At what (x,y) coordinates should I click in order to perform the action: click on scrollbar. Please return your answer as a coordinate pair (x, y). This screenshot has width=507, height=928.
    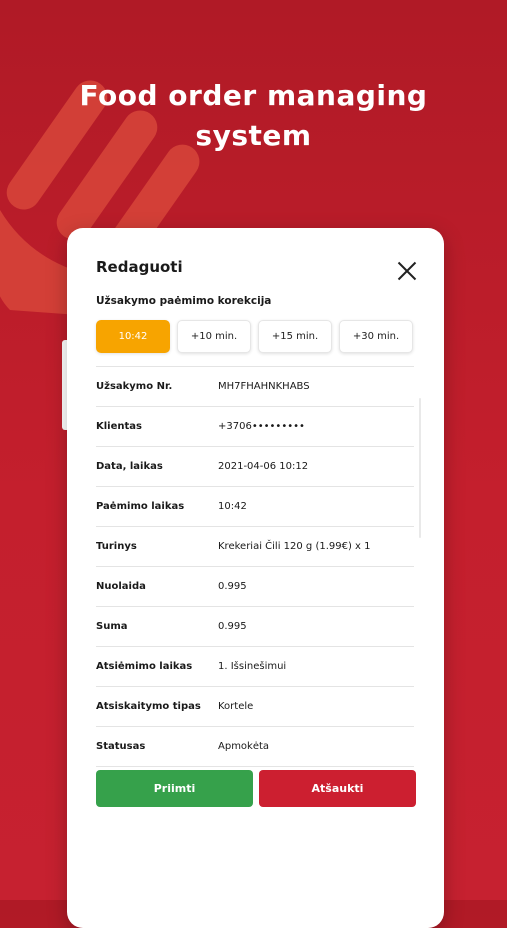
    Looking at the image, I should click on (420, 468).